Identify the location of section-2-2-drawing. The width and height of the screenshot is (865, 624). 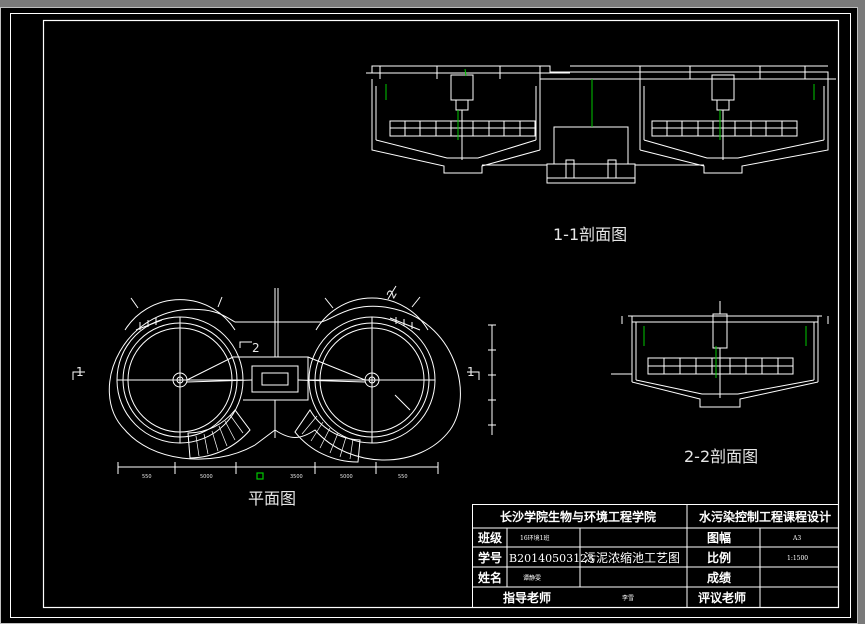
(720, 354).